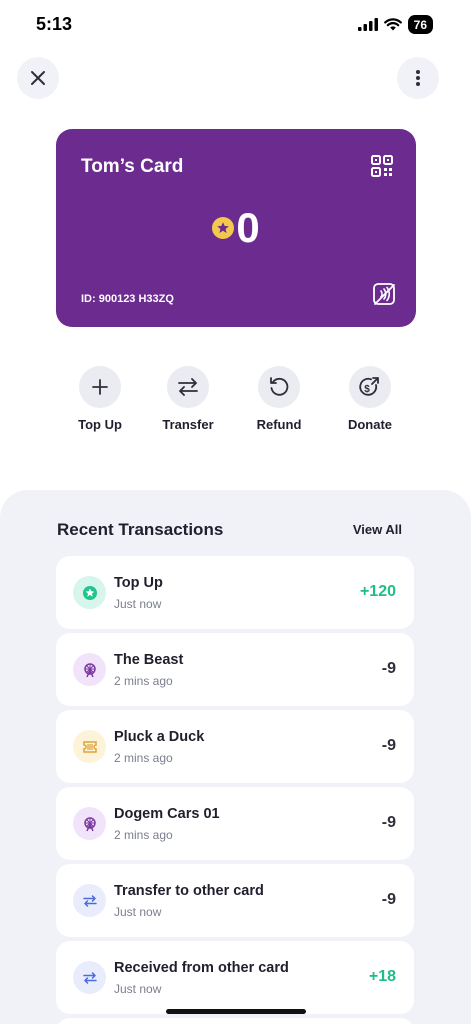 The width and height of the screenshot is (471, 1024). I want to click on transaction-row: Transfer to other card Just now -9, so click(235, 900).